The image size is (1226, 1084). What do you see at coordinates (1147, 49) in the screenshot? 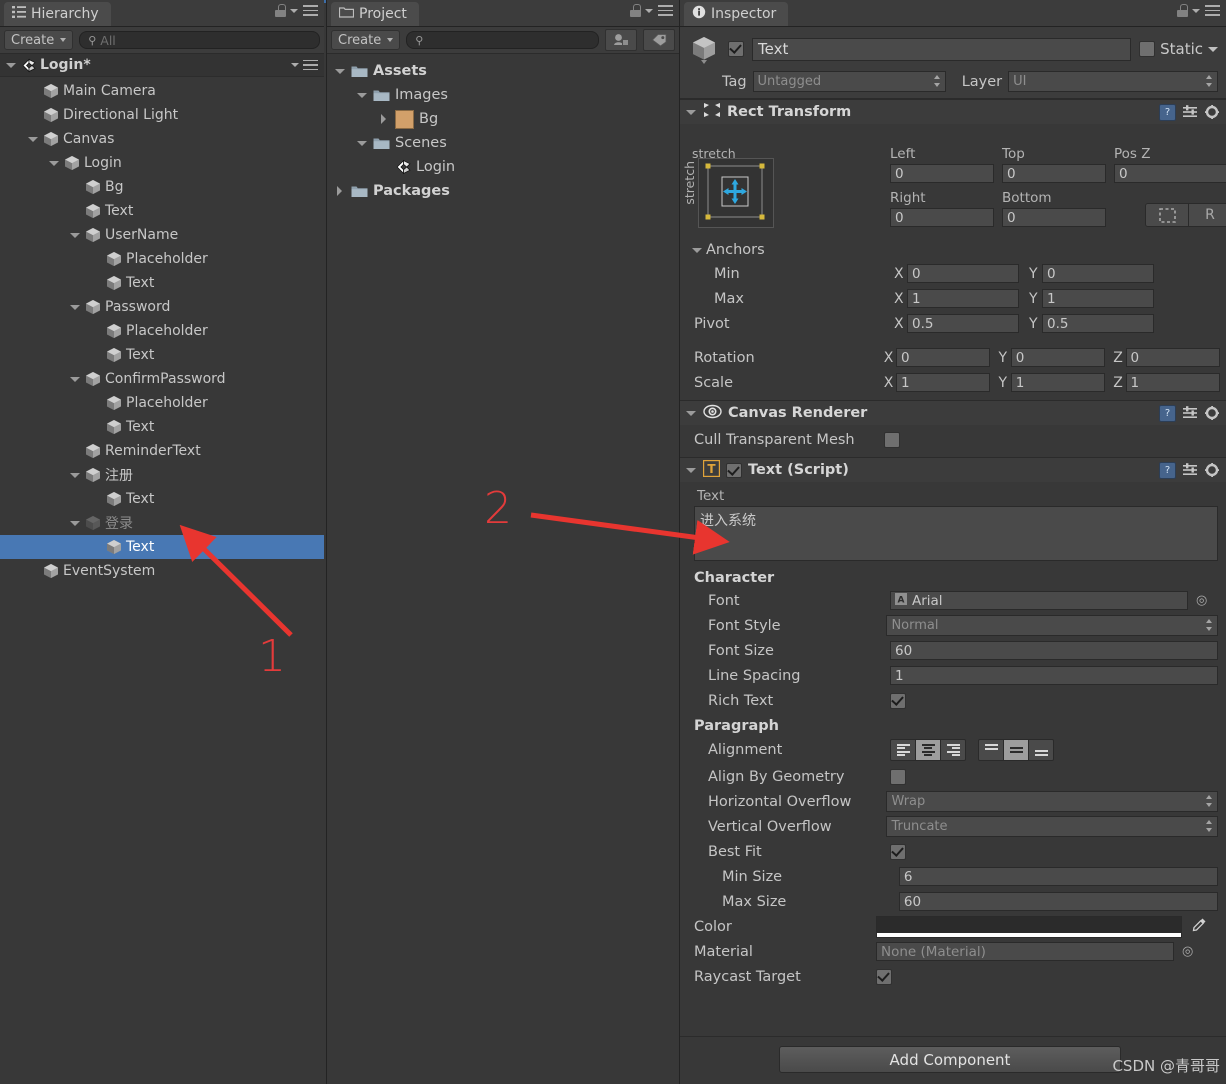
I see `static-checkbox` at bounding box center [1147, 49].